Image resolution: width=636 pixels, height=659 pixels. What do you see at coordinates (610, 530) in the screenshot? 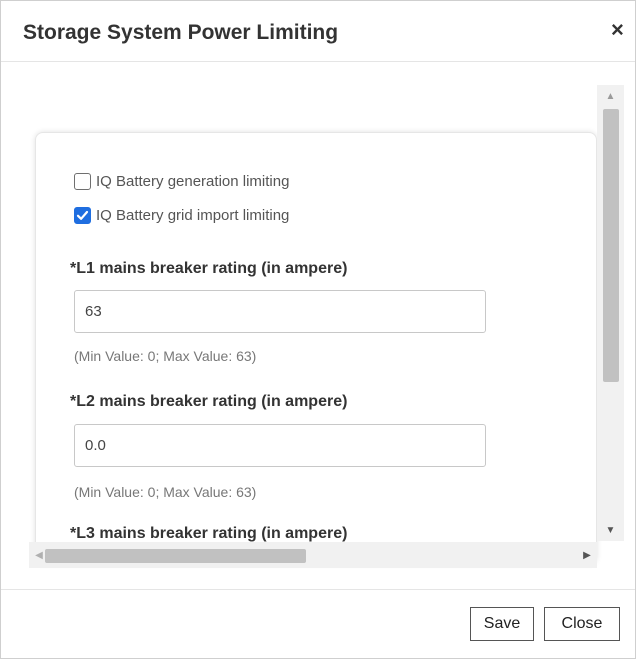
I see `scroll-down-icon: ▼` at bounding box center [610, 530].